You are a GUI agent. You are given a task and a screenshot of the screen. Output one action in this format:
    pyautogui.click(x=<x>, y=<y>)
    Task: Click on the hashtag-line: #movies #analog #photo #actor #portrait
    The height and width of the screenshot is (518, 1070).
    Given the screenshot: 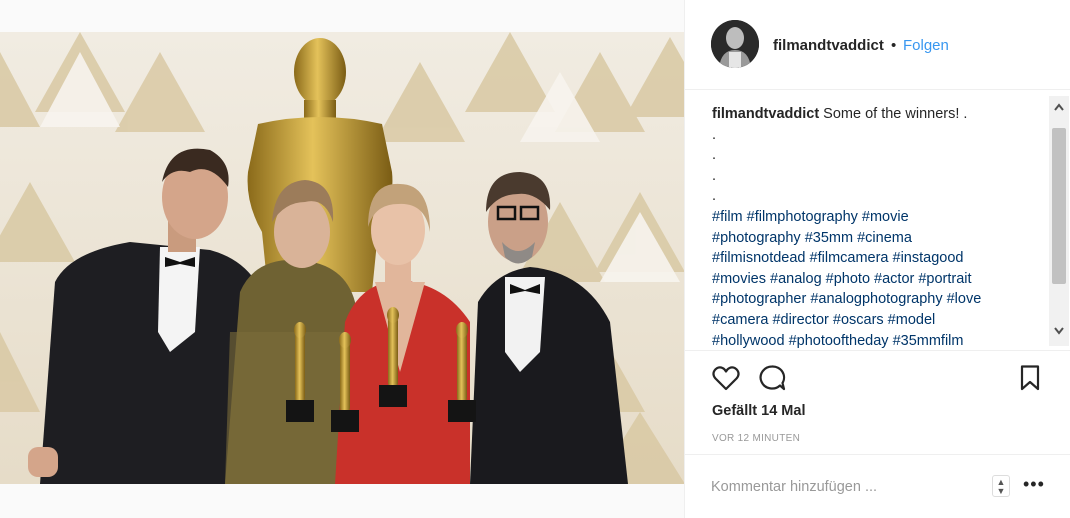 What is the action you would take?
    pyautogui.click(x=877, y=279)
    